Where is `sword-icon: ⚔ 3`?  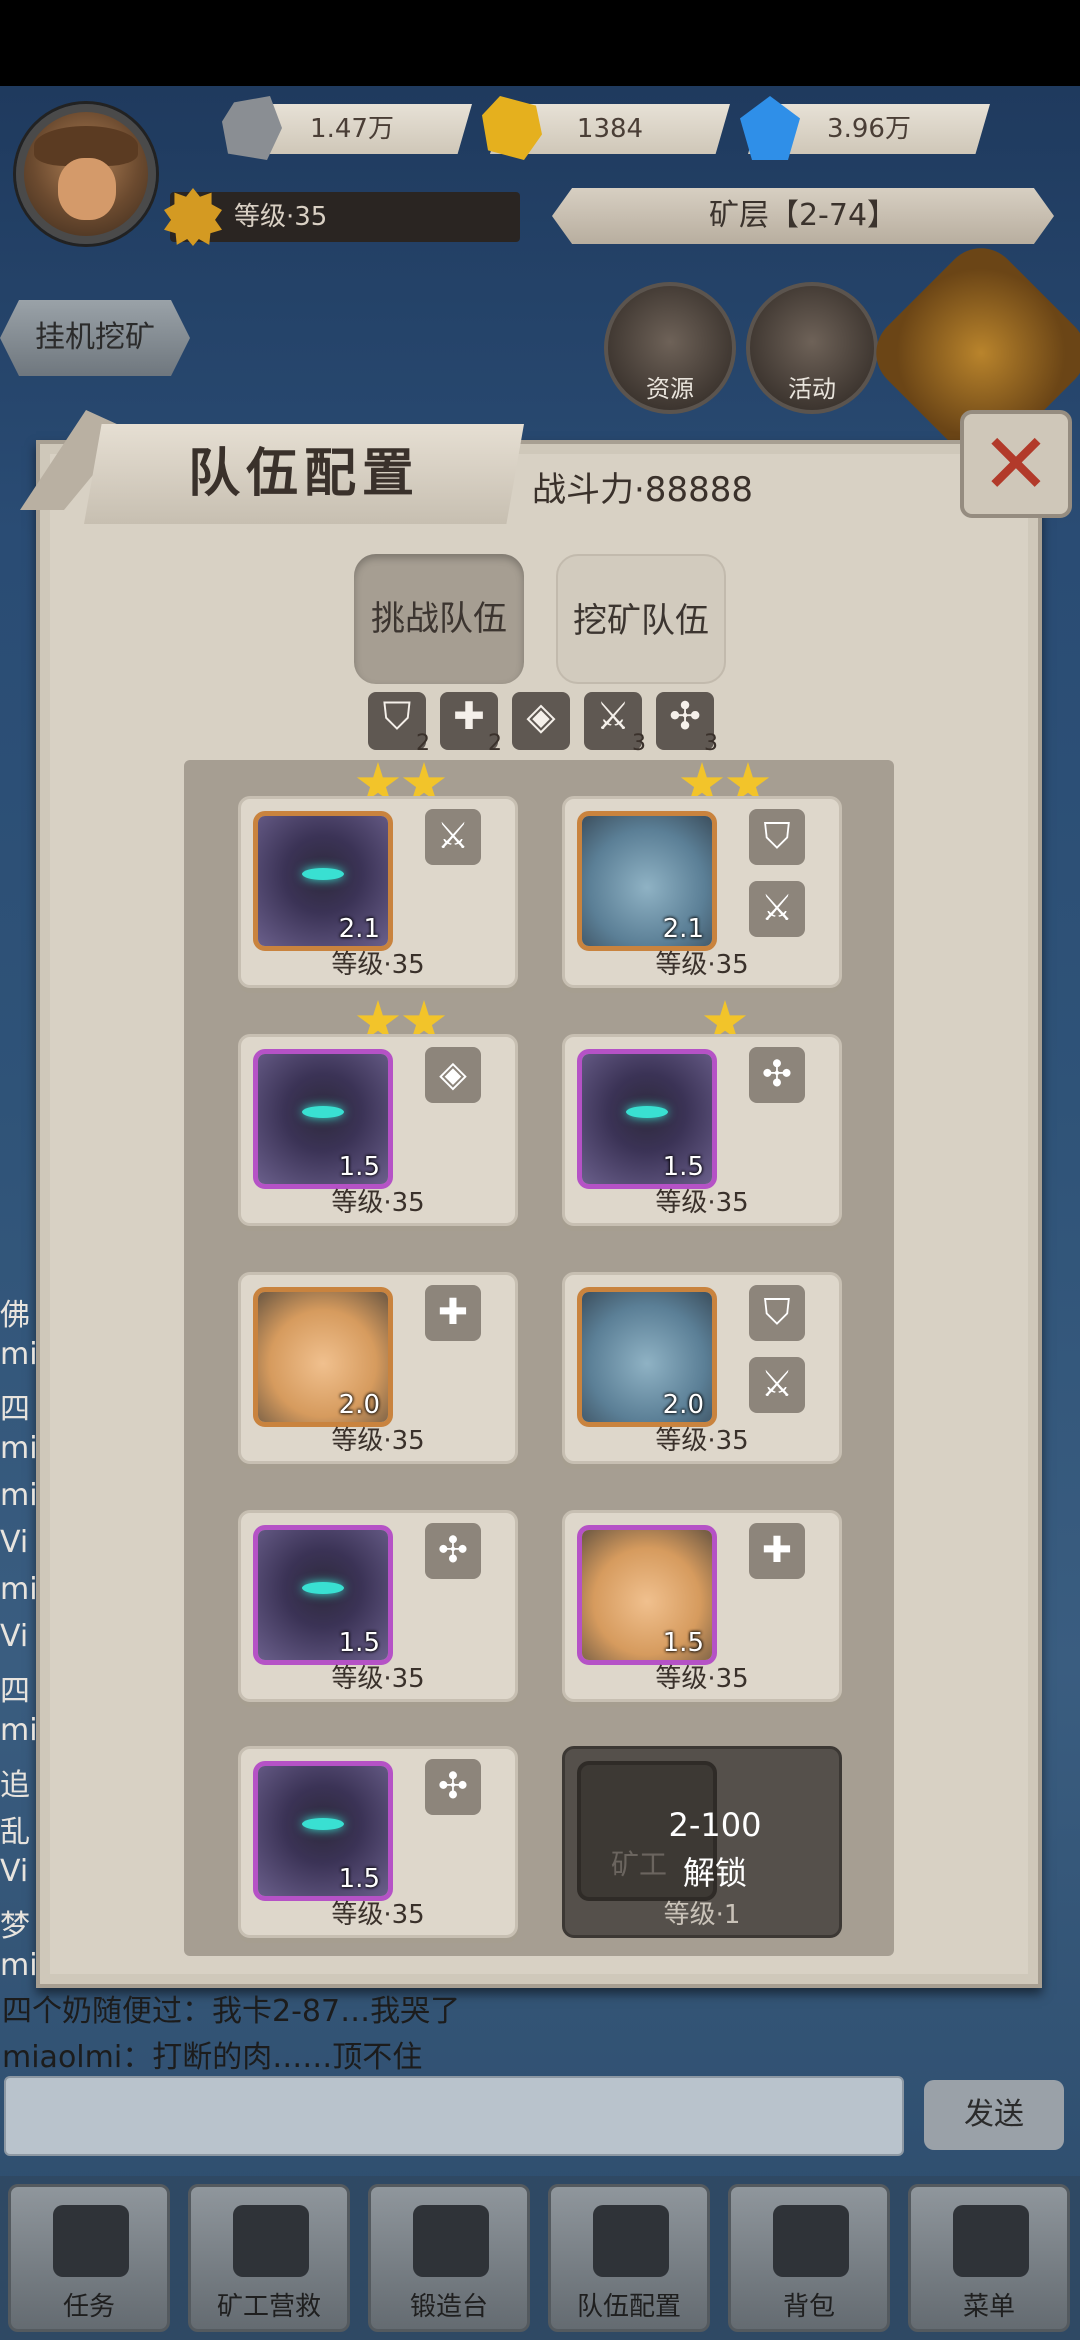 sword-icon: ⚔ 3 is located at coordinates (615, 724).